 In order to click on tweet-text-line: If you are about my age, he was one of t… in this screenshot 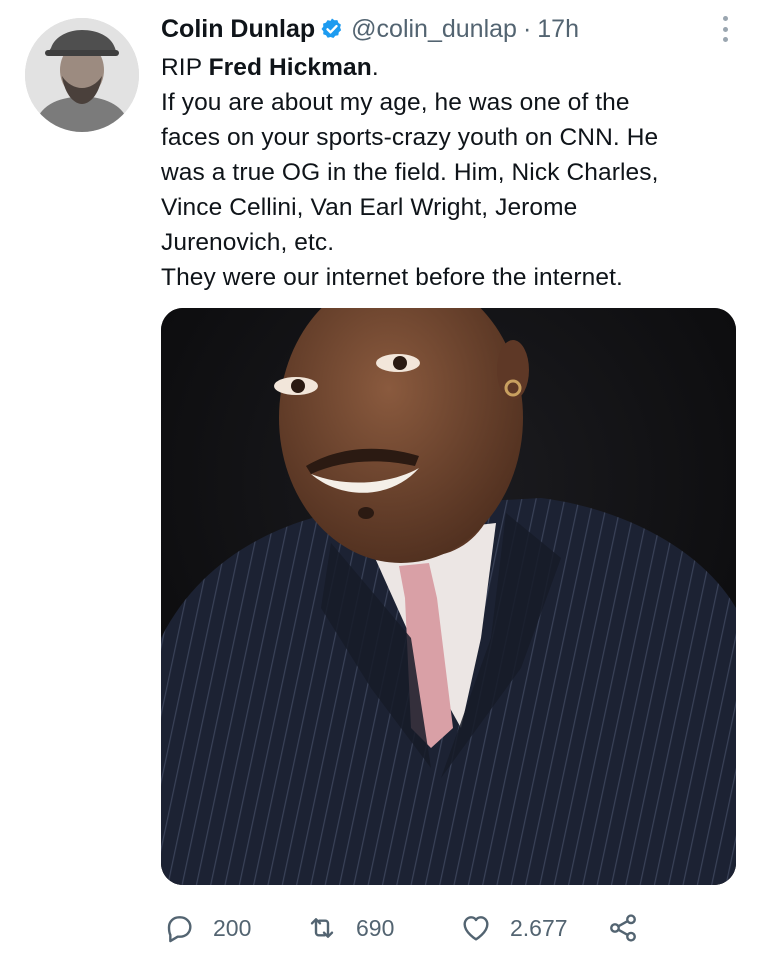, I will do `click(395, 102)`.